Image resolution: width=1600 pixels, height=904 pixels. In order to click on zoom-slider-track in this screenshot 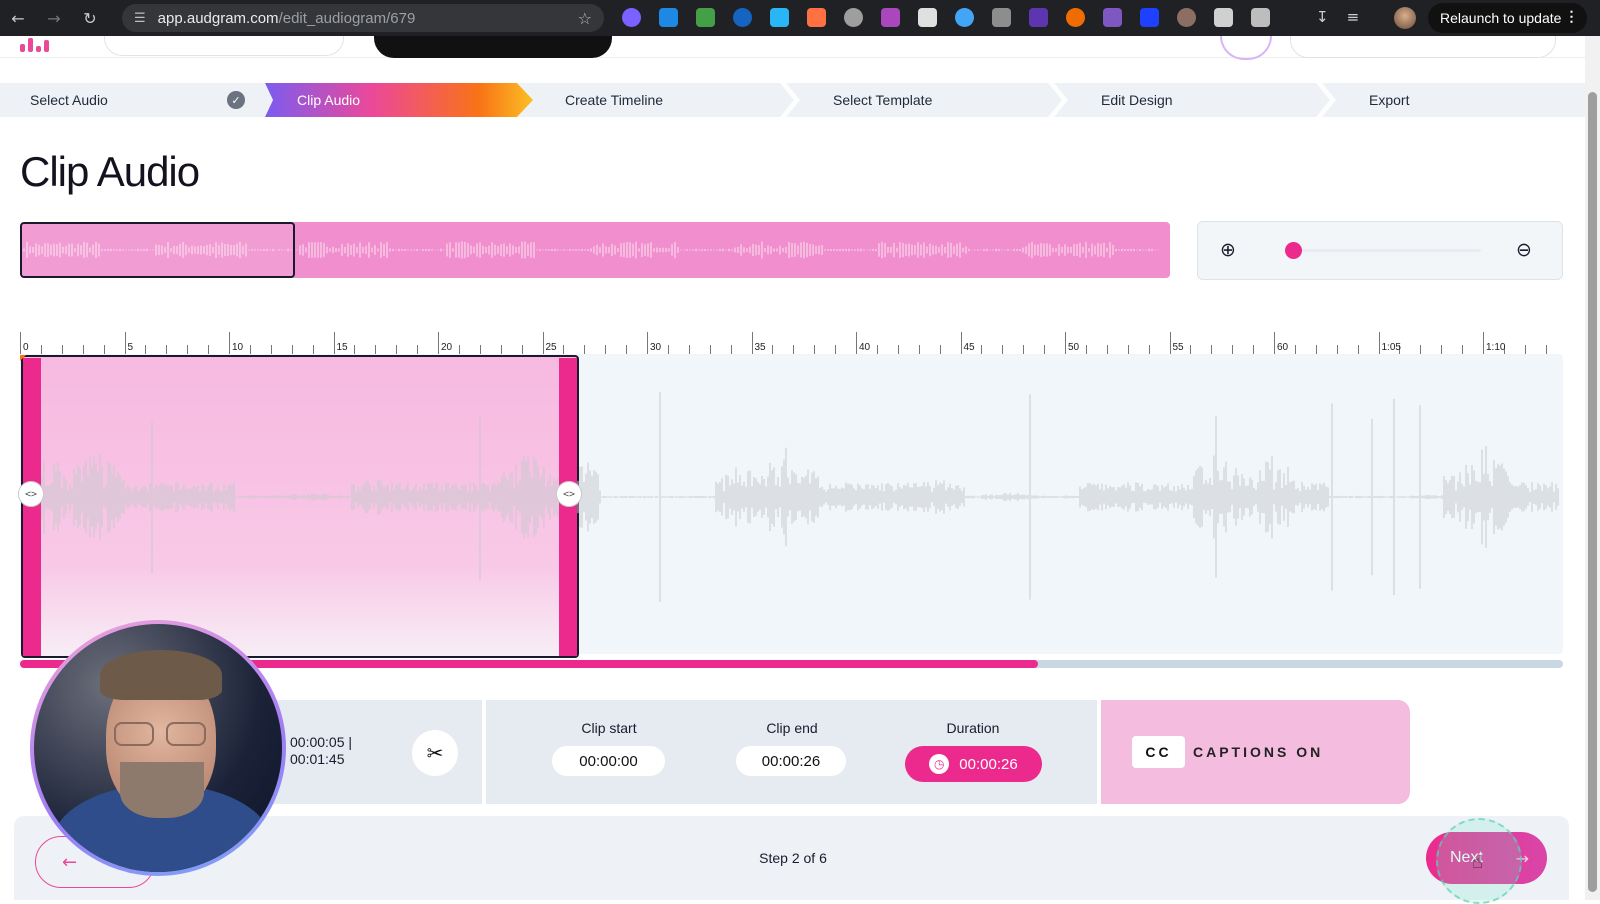, I will do `click(1383, 250)`.